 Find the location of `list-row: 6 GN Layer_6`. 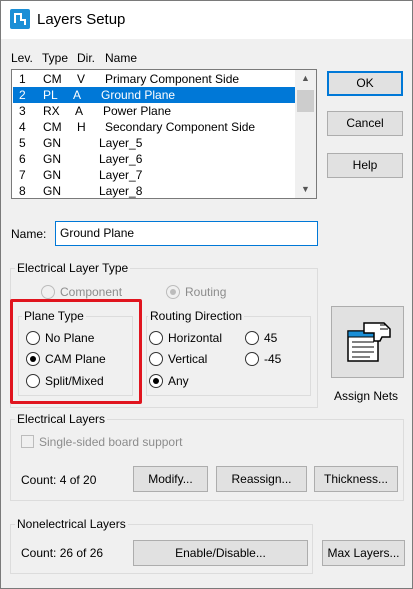

list-row: 6 GN Layer_6 is located at coordinates (154, 159).